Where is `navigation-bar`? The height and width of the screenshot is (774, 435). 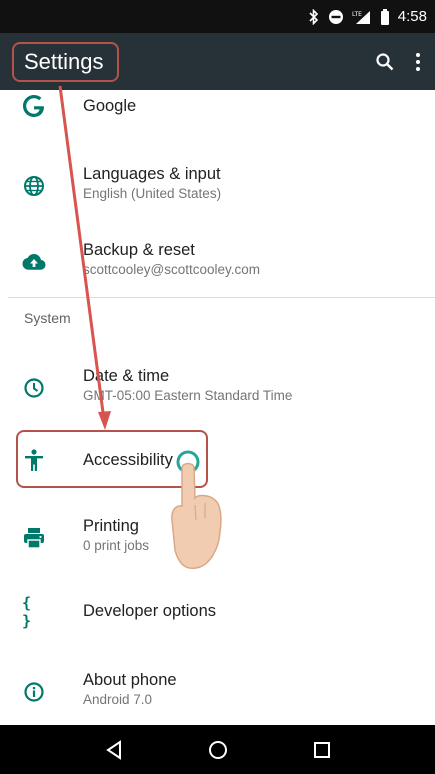
navigation-bar is located at coordinates (217, 749).